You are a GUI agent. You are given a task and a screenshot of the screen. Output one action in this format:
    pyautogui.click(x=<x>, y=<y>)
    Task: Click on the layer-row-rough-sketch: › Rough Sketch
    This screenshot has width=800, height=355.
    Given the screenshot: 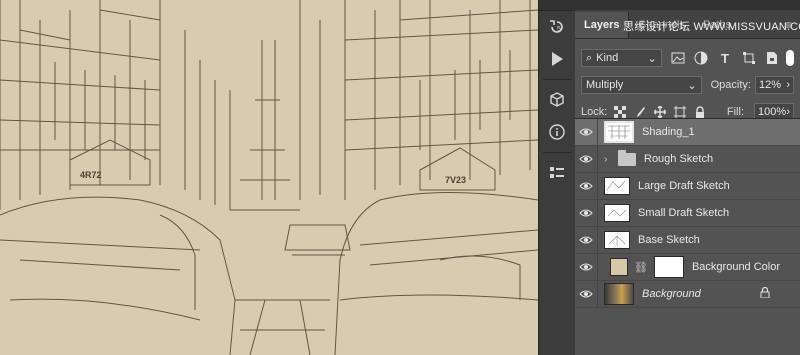 What is the action you would take?
    pyautogui.click(x=687, y=159)
    